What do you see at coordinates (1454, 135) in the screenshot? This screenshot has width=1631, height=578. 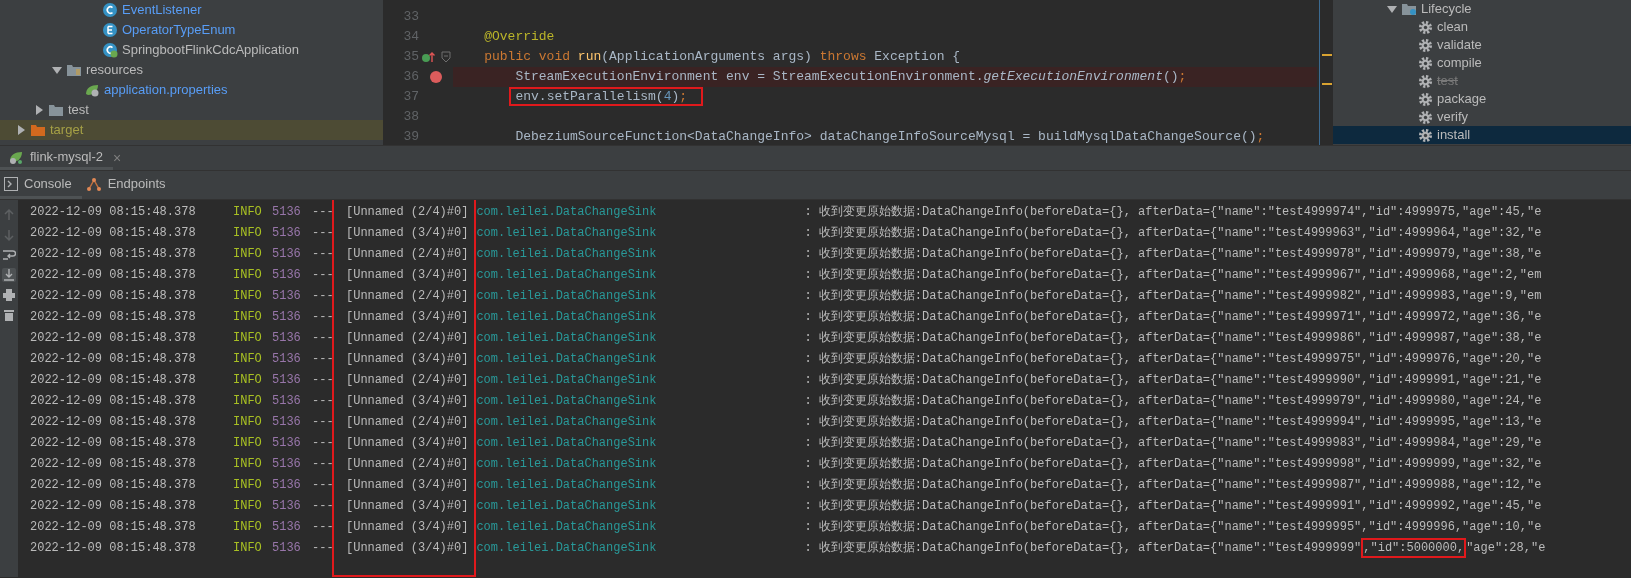 I see `maven-goal: install` at bounding box center [1454, 135].